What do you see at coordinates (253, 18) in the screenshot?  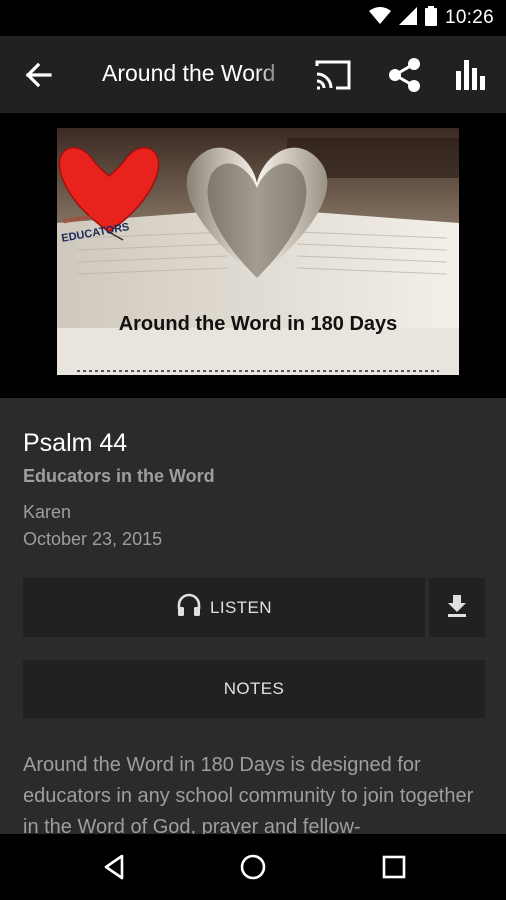 I see `status-bar: 10:26` at bounding box center [253, 18].